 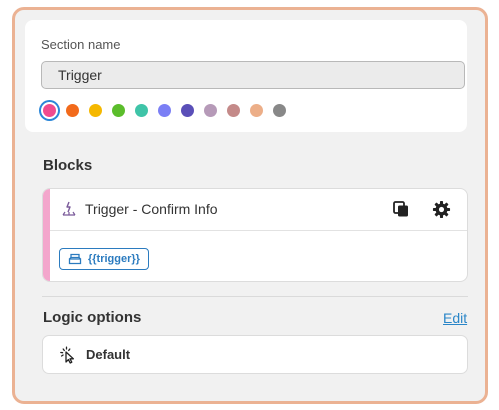 What do you see at coordinates (46, 235) in the screenshot?
I see `block-color-bar` at bounding box center [46, 235].